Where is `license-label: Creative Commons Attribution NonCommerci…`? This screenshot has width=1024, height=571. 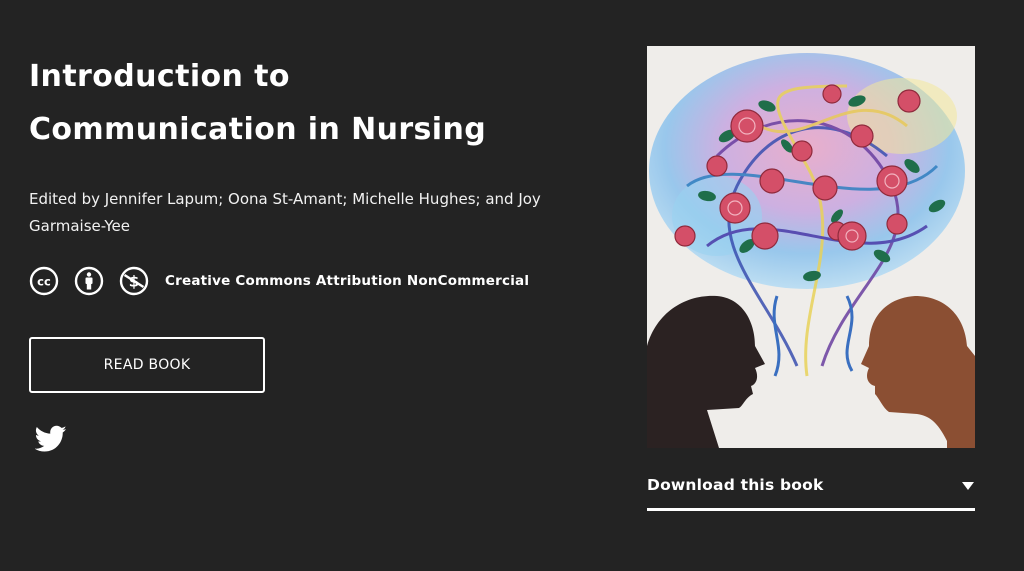 license-label: Creative Commons Attribution NonCommerci… is located at coordinates (347, 281).